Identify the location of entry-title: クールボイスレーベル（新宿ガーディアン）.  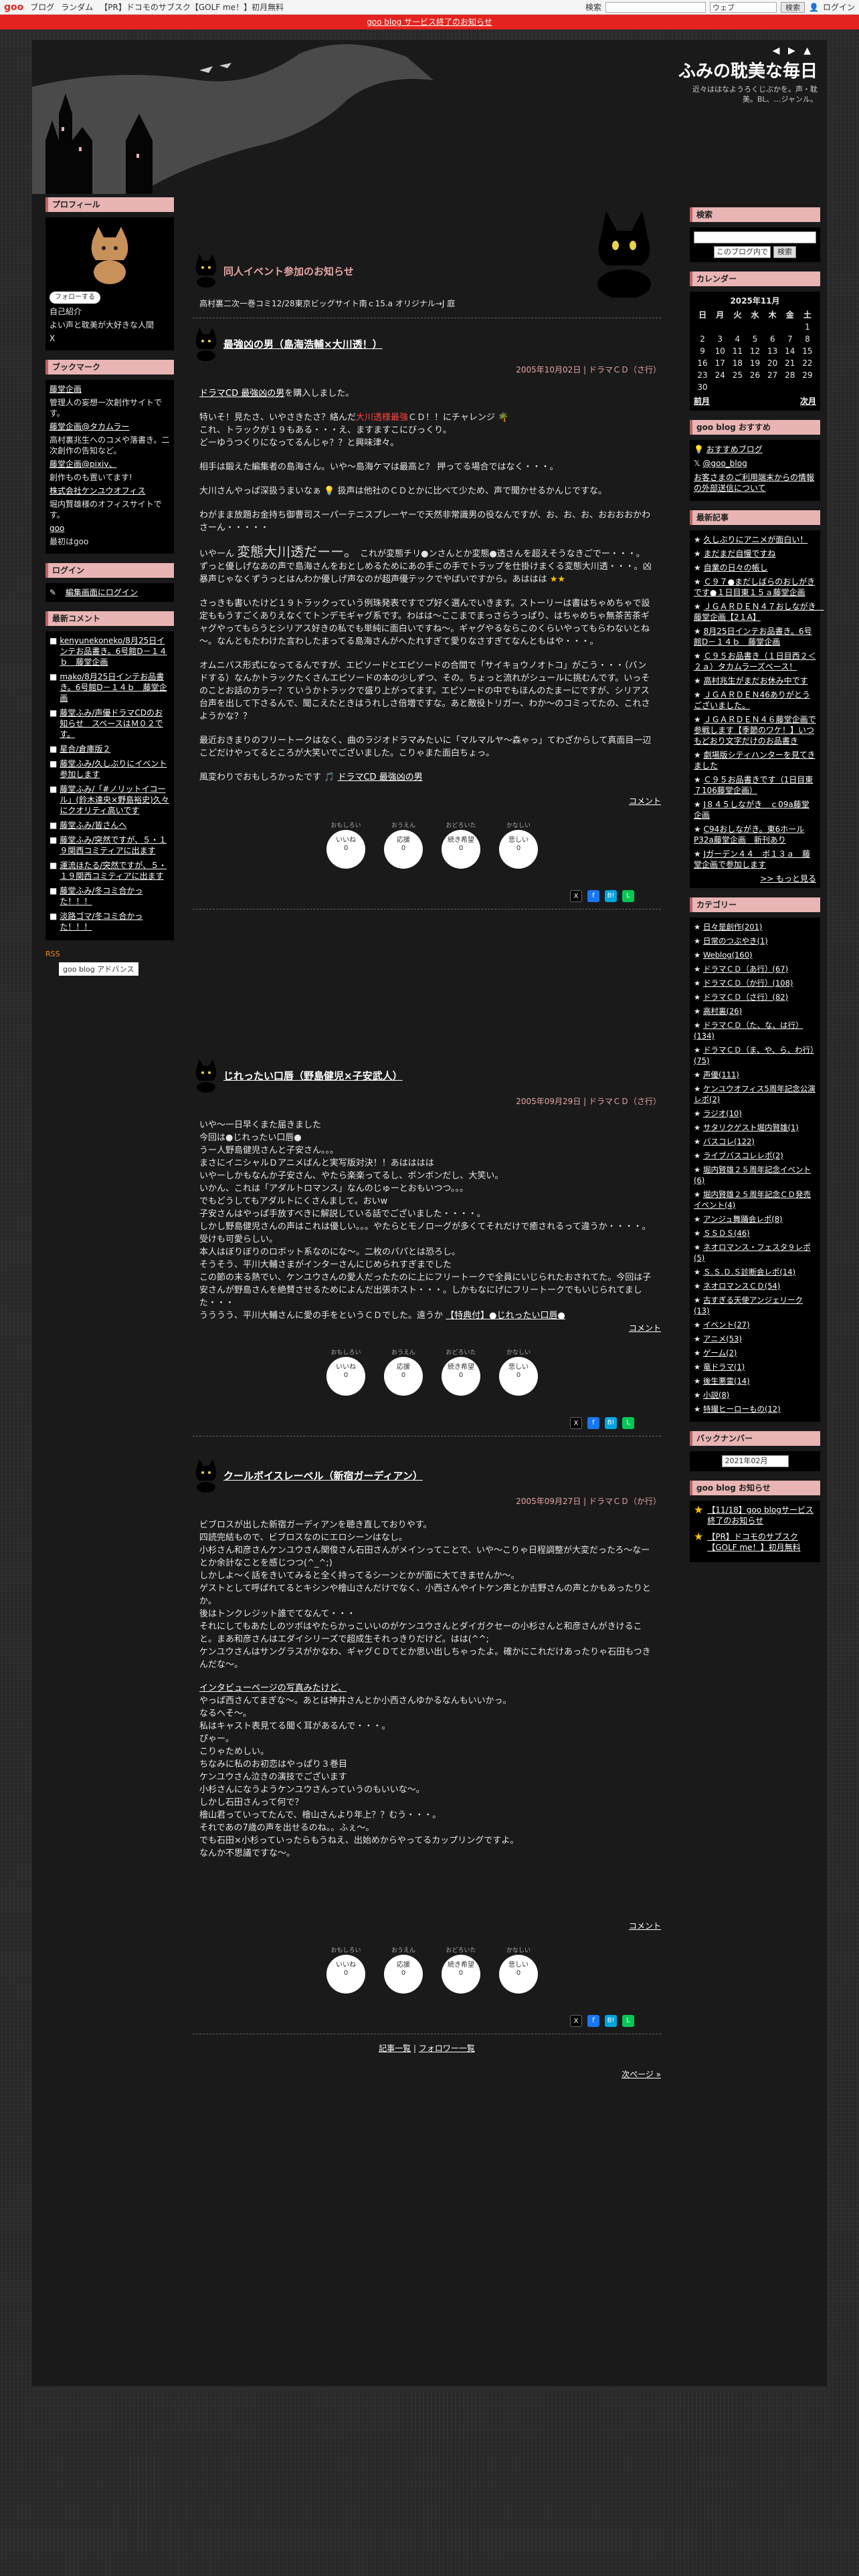
(323, 1476).